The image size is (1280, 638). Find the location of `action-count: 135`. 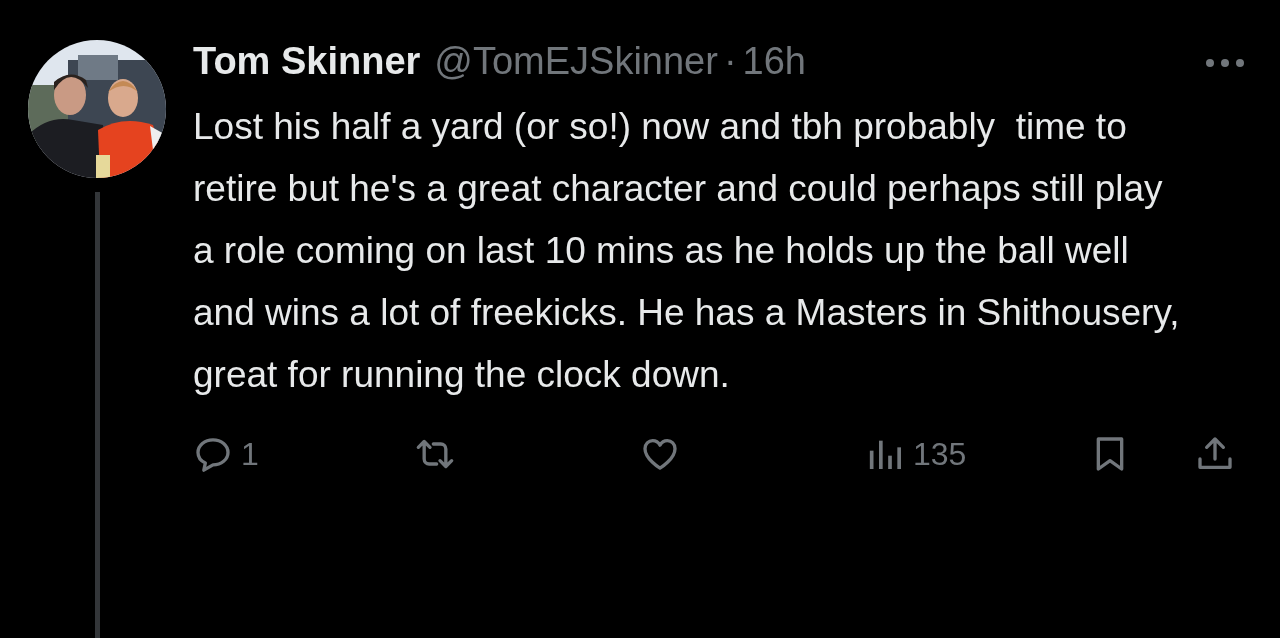

action-count: 135 is located at coordinates (940, 454).